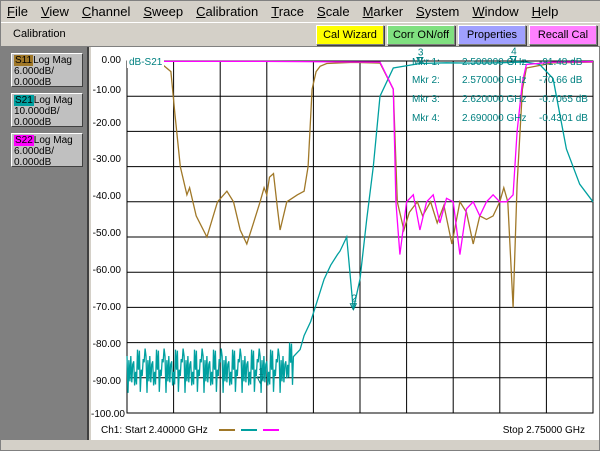 This screenshot has height=451, width=600. Describe the element at coordinates (426, 62) in the screenshot. I see `marker-name: Mkr 1:` at that location.